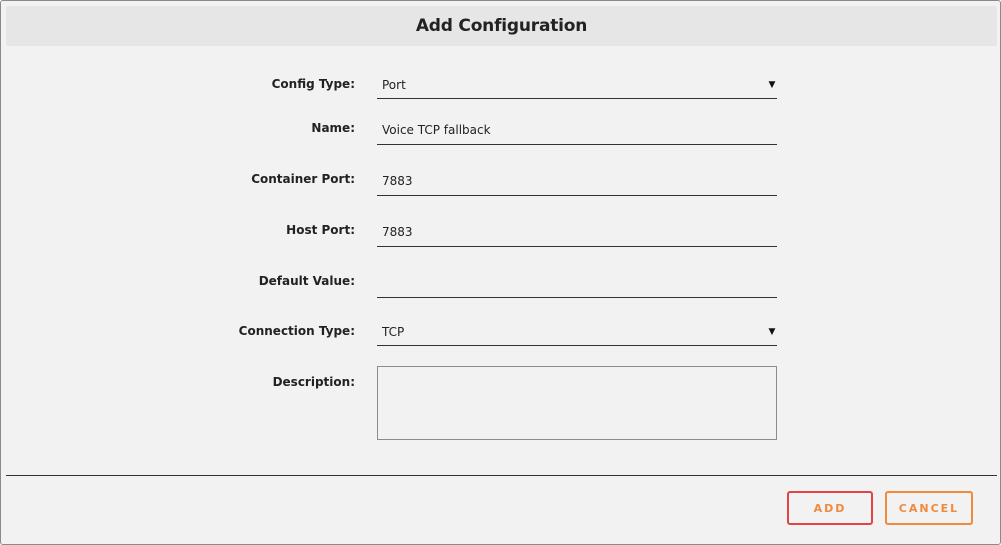 This screenshot has width=1001, height=545. Describe the element at coordinates (397, 231) in the screenshot. I see `host-port-value: 7883` at that location.